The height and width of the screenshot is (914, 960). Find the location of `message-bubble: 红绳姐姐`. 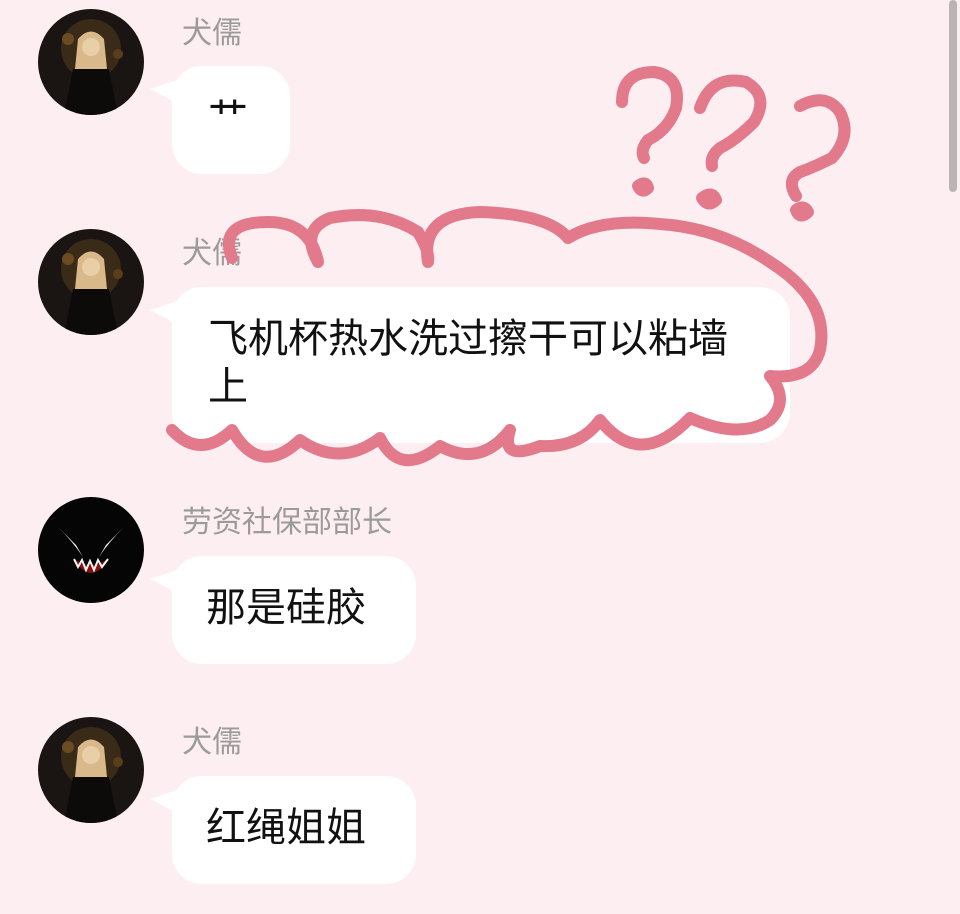

message-bubble: 红绳姐姐 is located at coordinates (294, 830).